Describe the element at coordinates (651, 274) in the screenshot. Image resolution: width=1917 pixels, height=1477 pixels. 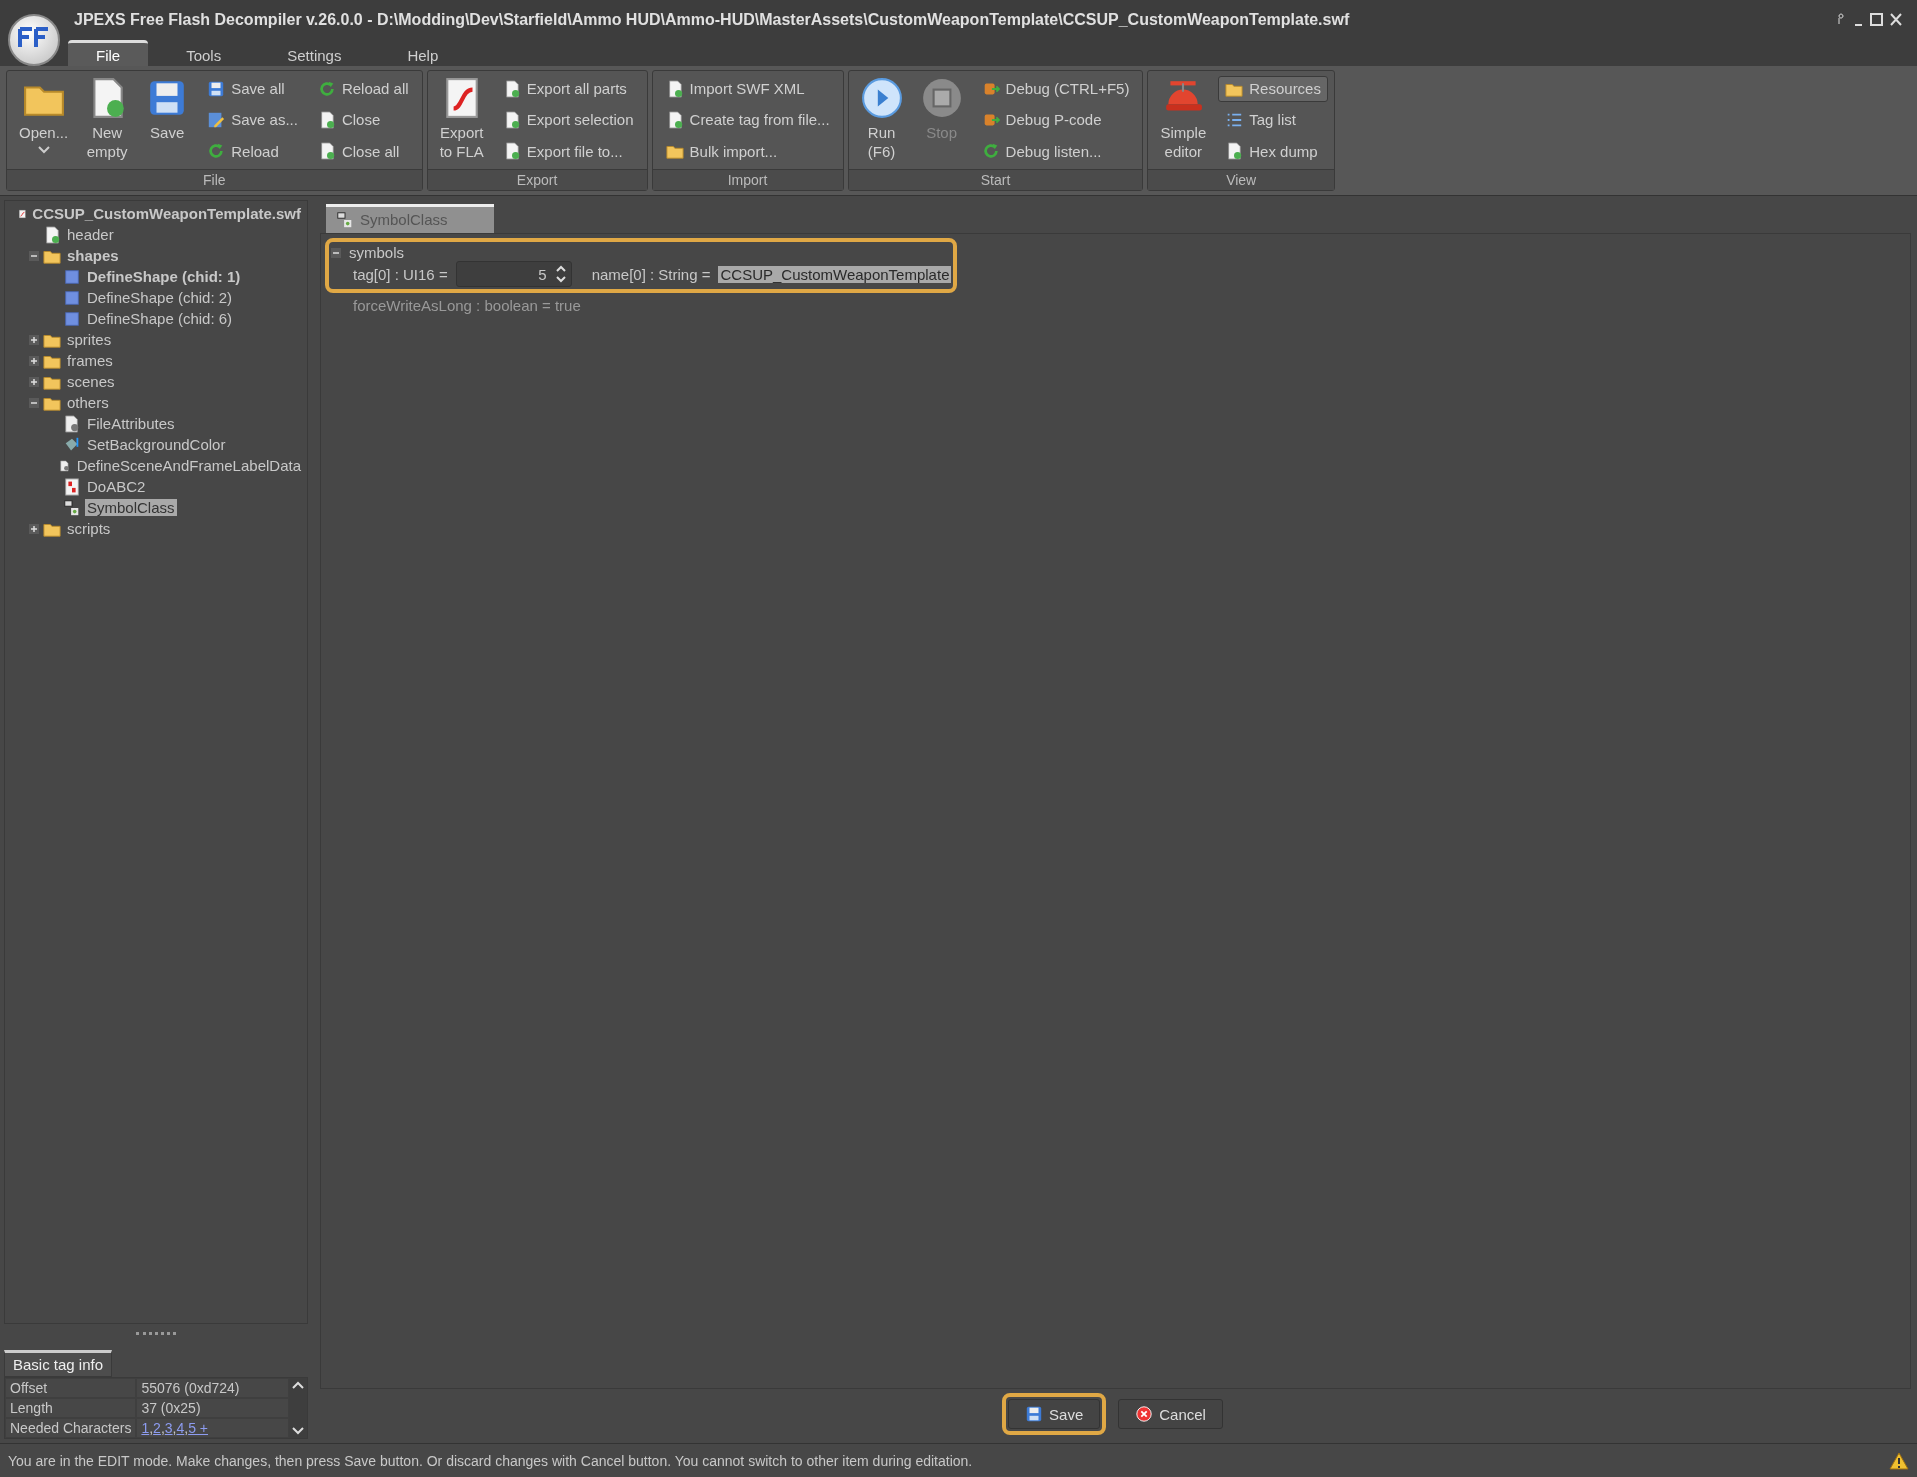
I see `field-label: name[0] : String =` at that location.